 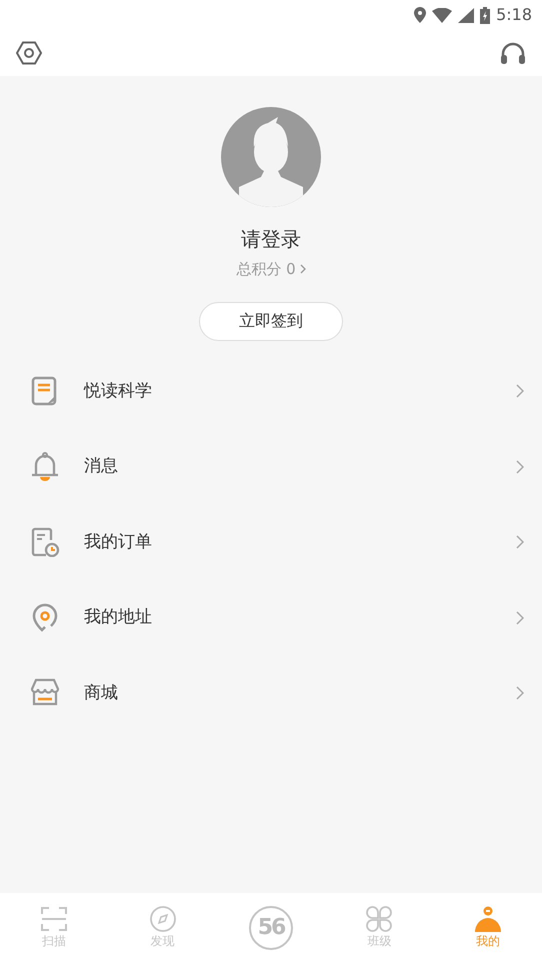 What do you see at coordinates (485, 15) in the screenshot?
I see `battery-icon` at bounding box center [485, 15].